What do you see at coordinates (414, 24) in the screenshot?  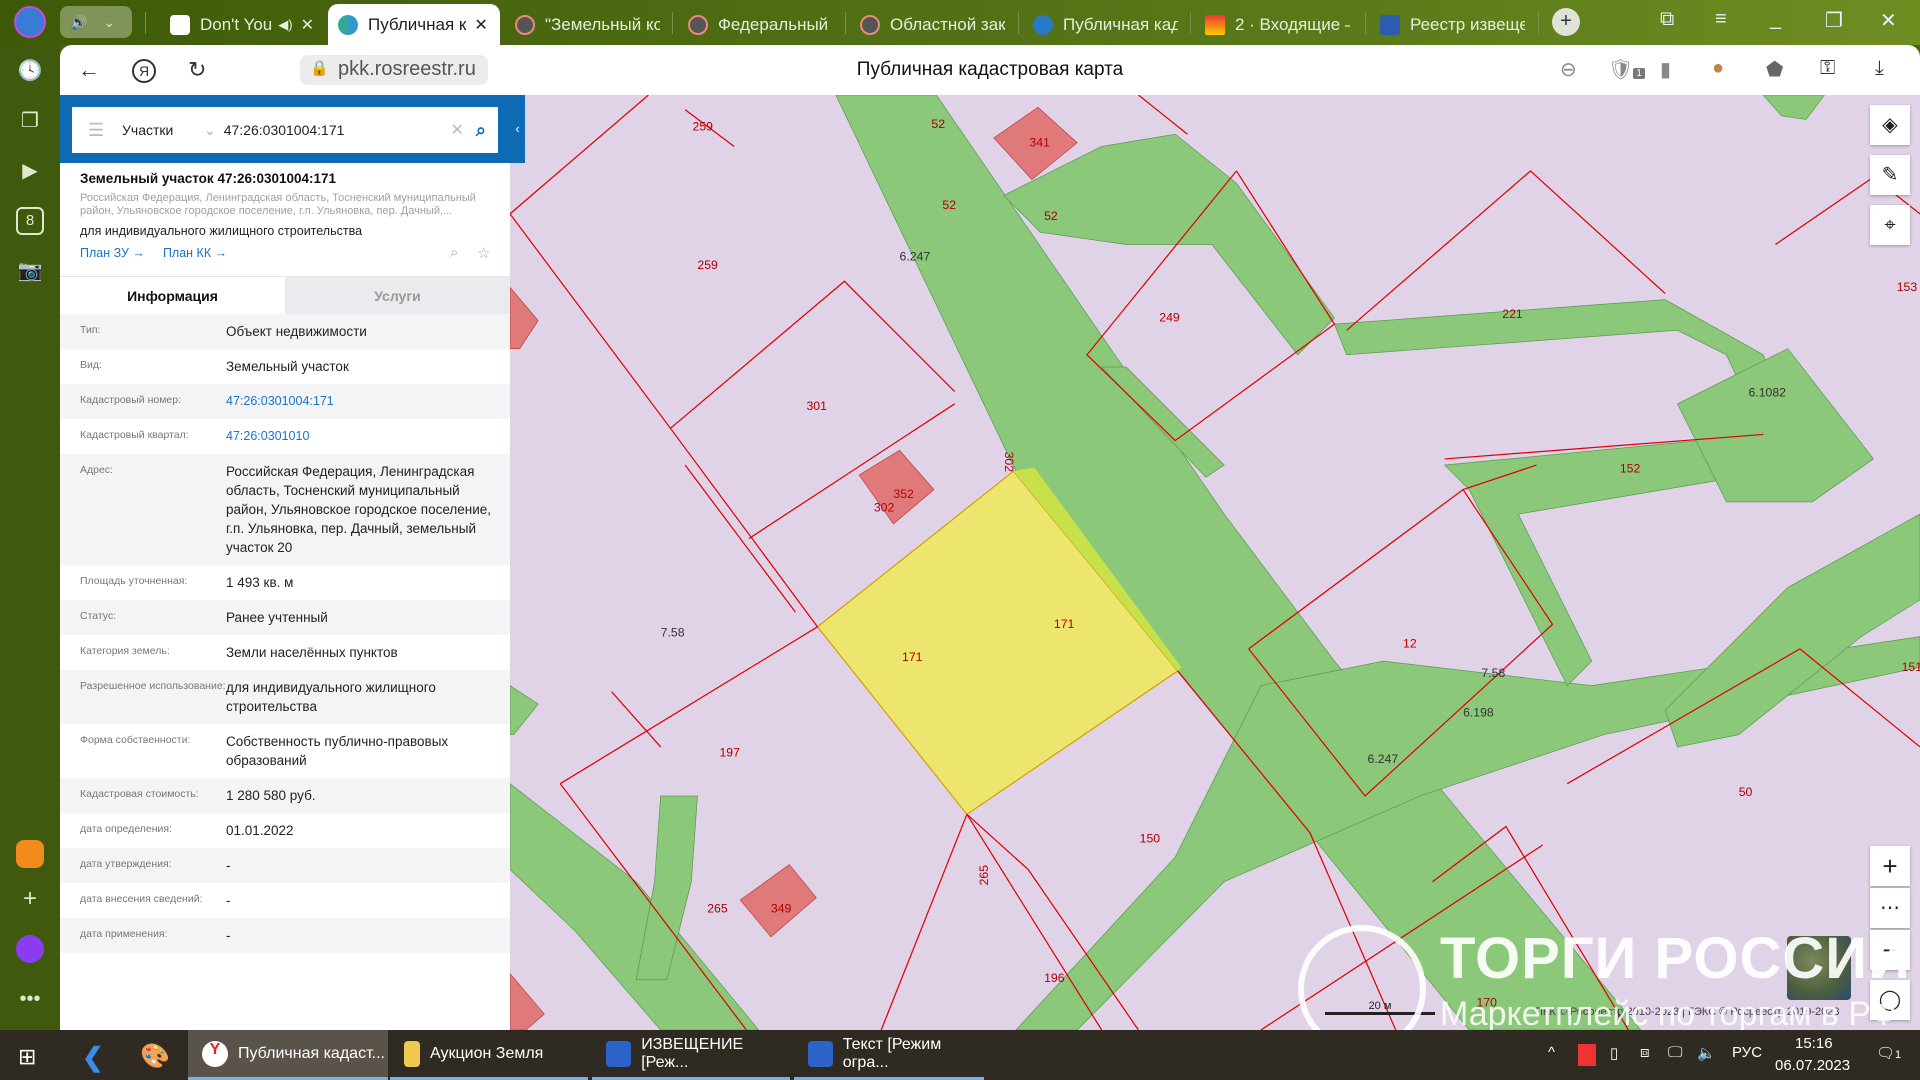 I see `tab-1: Публичная к ✕` at bounding box center [414, 24].